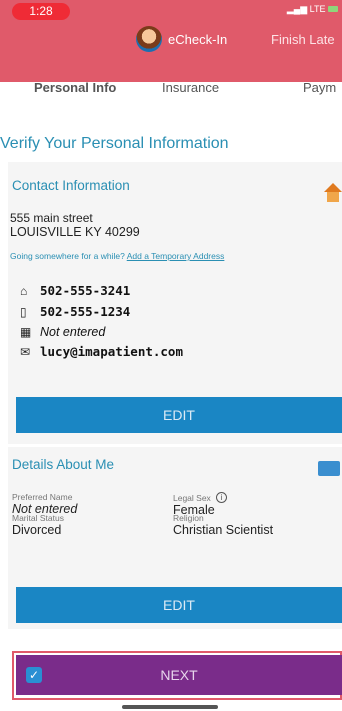 The width and height of the screenshot is (342, 711). What do you see at coordinates (149, 39) in the screenshot?
I see `avatar` at bounding box center [149, 39].